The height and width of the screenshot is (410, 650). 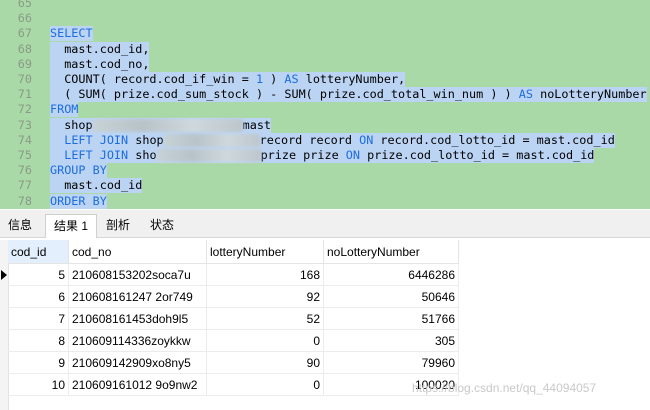 What do you see at coordinates (391, 341) in the screenshot?
I see `cell-no-lottery-number: 305` at bounding box center [391, 341].